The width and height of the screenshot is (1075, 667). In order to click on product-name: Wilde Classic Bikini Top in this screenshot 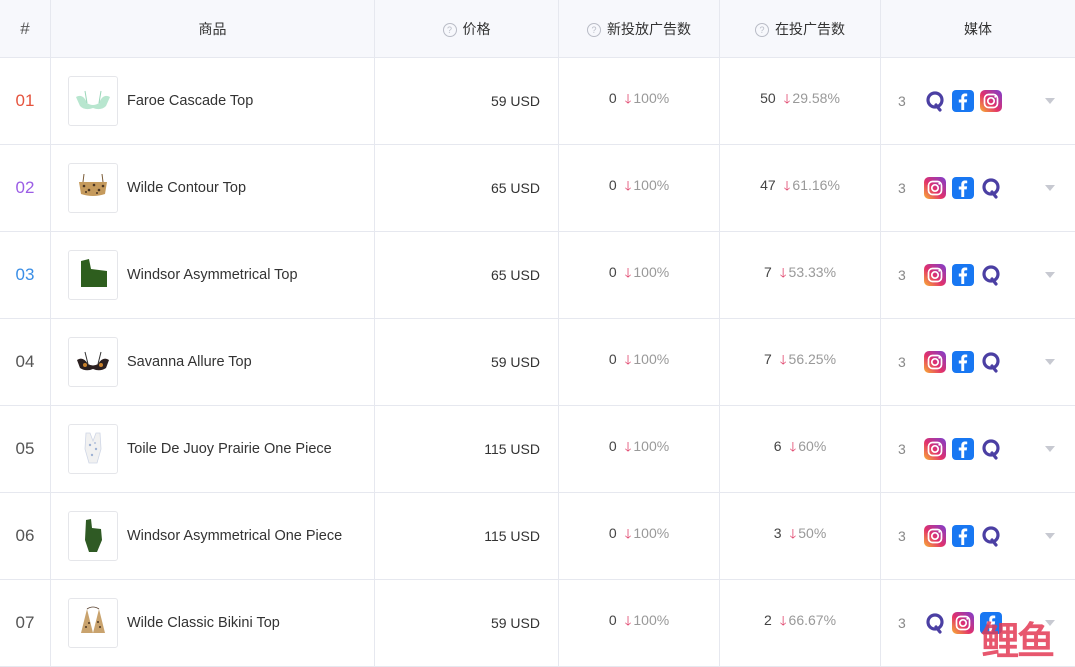, I will do `click(203, 623)`.